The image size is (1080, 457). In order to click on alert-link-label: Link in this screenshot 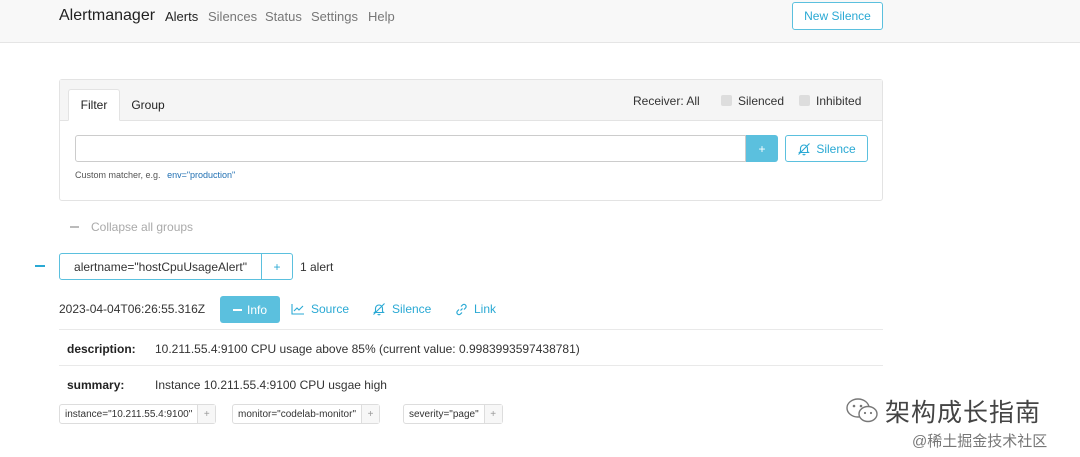, I will do `click(485, 309)`.